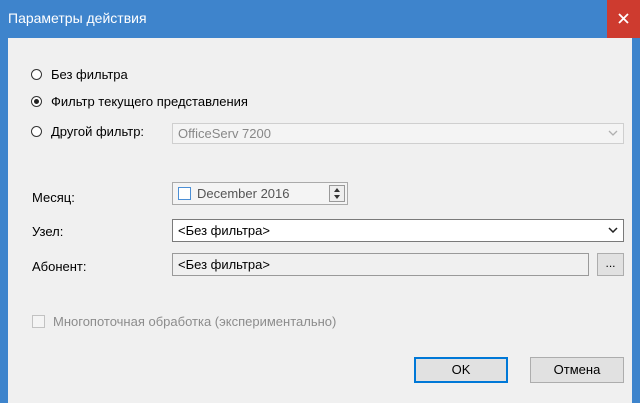 This screenshot has width=640, height=403. I want to click on month-date-picker: December 2016, so click(260, 193).